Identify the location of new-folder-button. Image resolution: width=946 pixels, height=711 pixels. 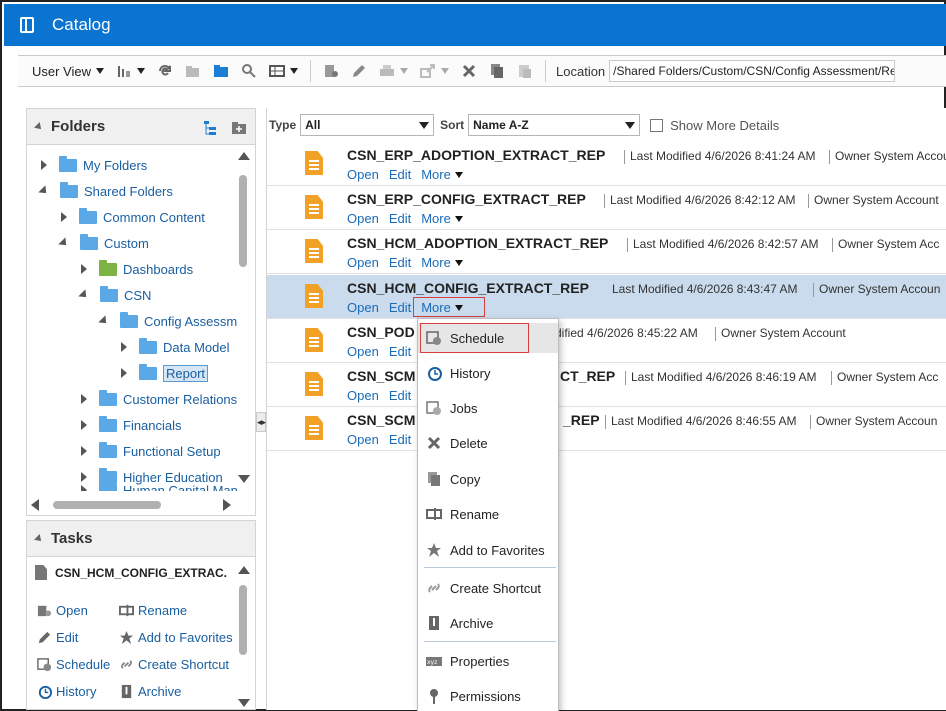
(193, 71).